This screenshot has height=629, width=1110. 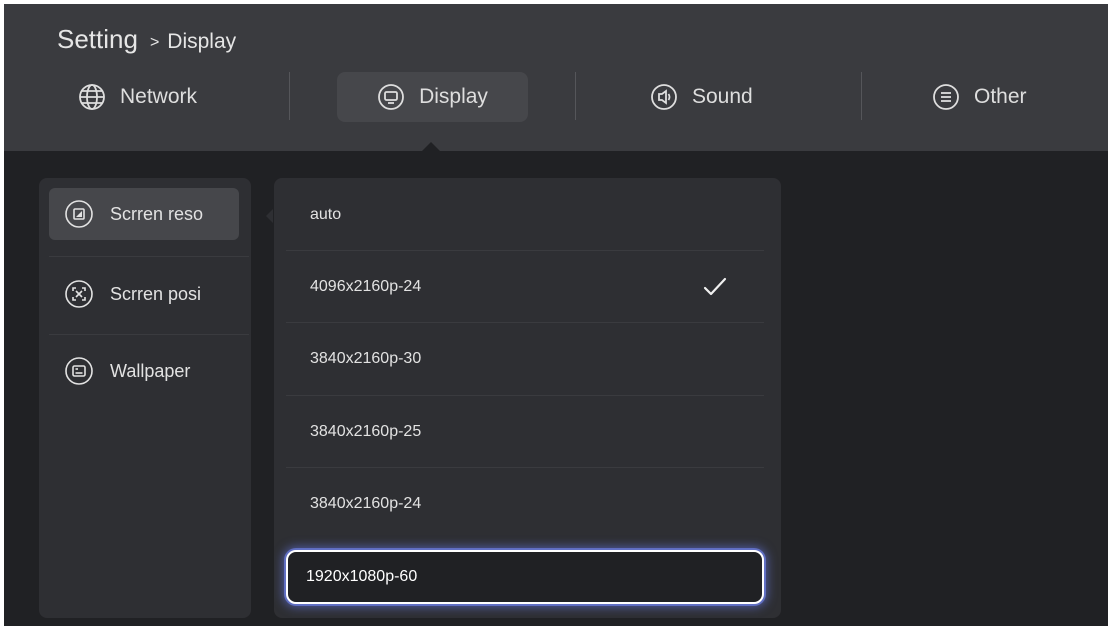 I want to click on tab-display-label: Display, so click(x=453, y=96).